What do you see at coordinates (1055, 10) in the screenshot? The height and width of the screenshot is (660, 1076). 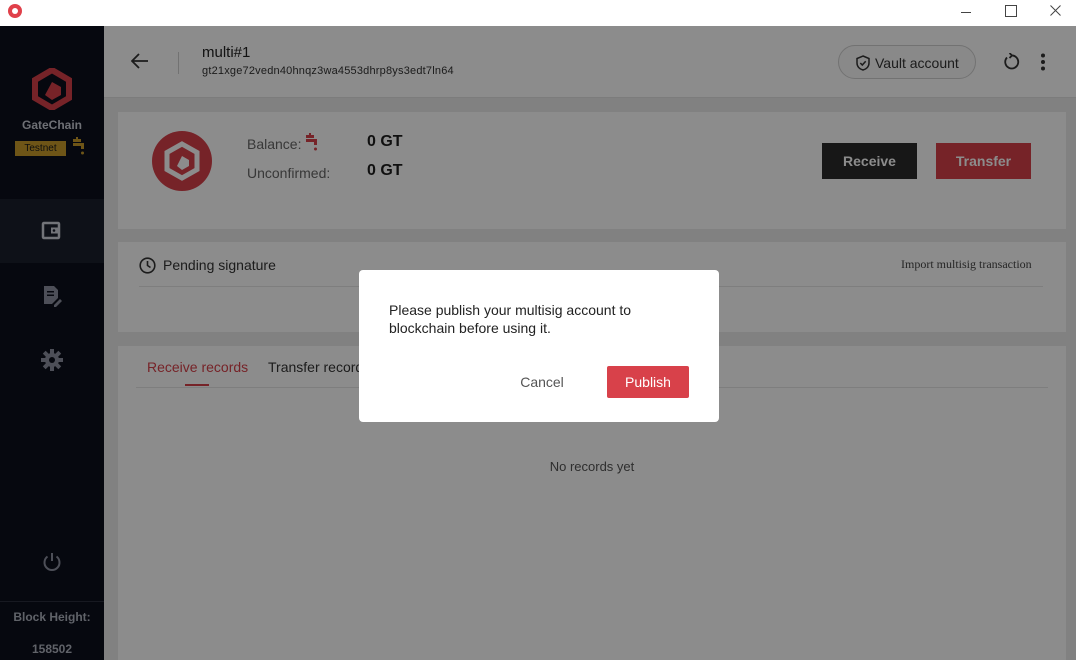 I see `close-icon` at bounding box center [1055, 10].